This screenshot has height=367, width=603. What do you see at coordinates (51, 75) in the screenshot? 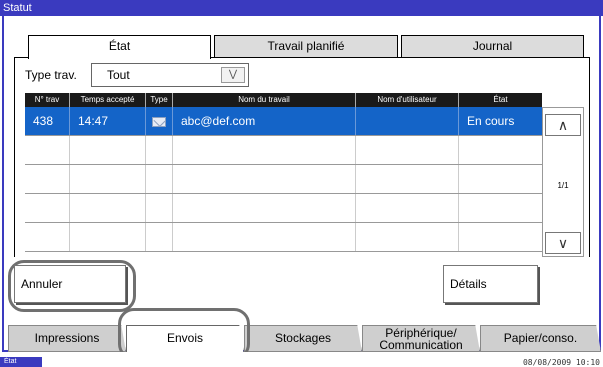
I see `job-type-label: Type trav.` at bounding box center [51, 75].